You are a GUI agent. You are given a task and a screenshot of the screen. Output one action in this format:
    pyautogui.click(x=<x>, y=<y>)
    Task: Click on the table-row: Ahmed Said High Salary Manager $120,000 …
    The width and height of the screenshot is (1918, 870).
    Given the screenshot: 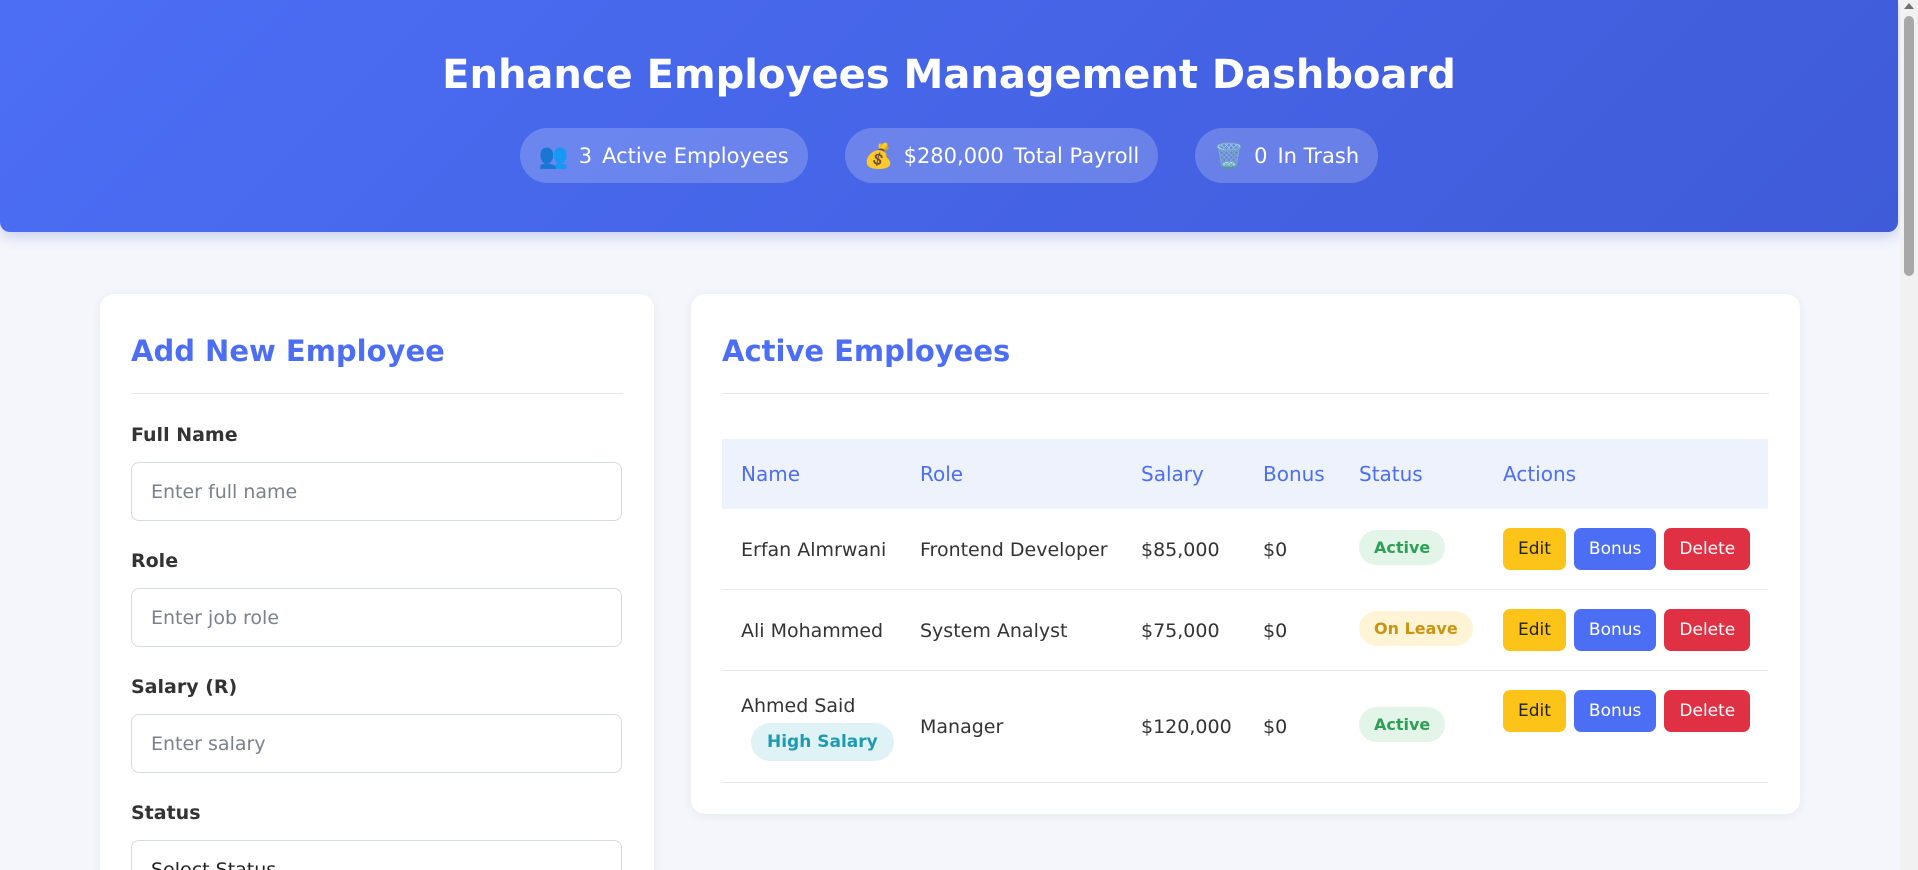 What is the action you would take?
    pyautogui.click(x=1245, y=727)
    